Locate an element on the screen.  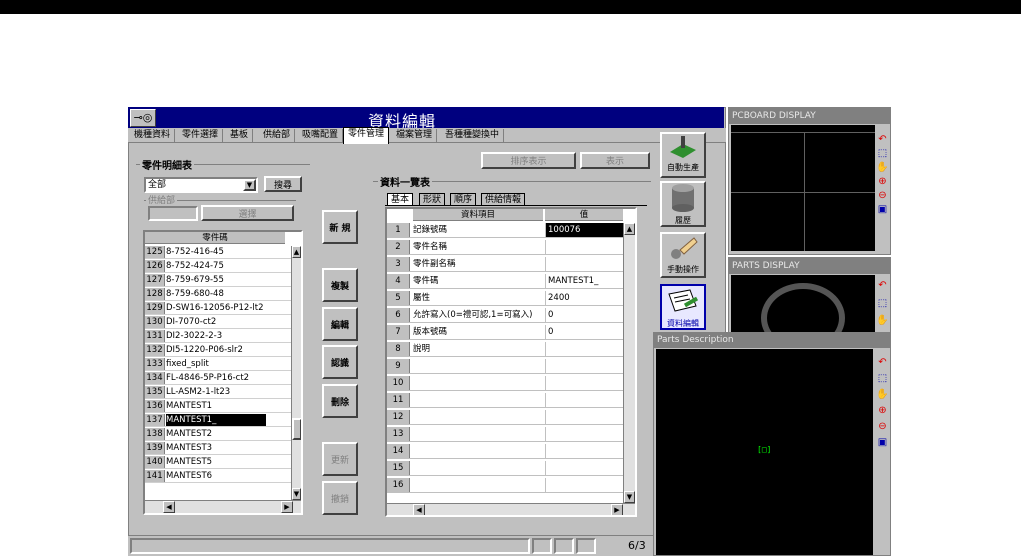
list-item-selected: 137 MANTEST1_ is located at coordinates (218, 420).